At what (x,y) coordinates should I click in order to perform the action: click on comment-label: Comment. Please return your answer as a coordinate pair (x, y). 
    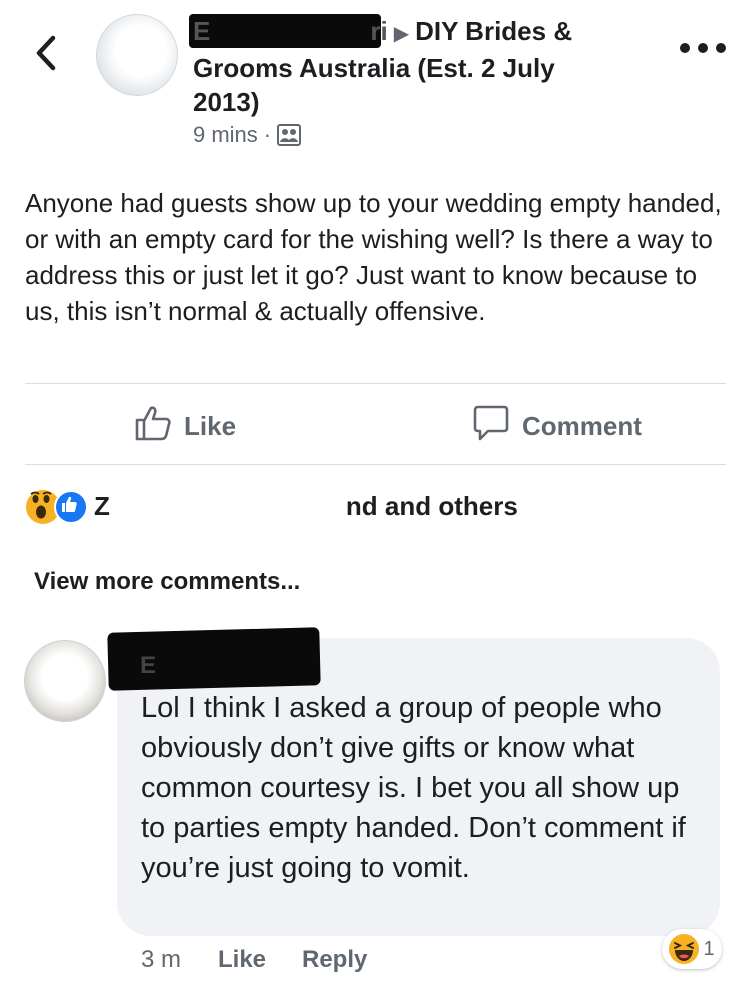
    Looking at the image, I should click on (582, 425).